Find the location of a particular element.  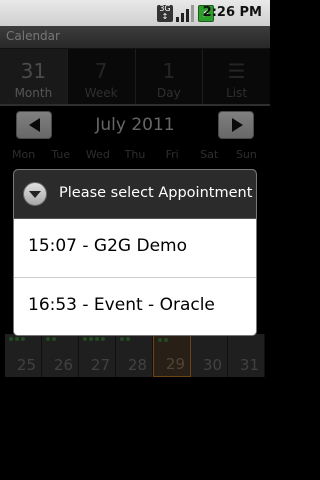

status-time: 2:26 PM is located at coordinates (232, 12).